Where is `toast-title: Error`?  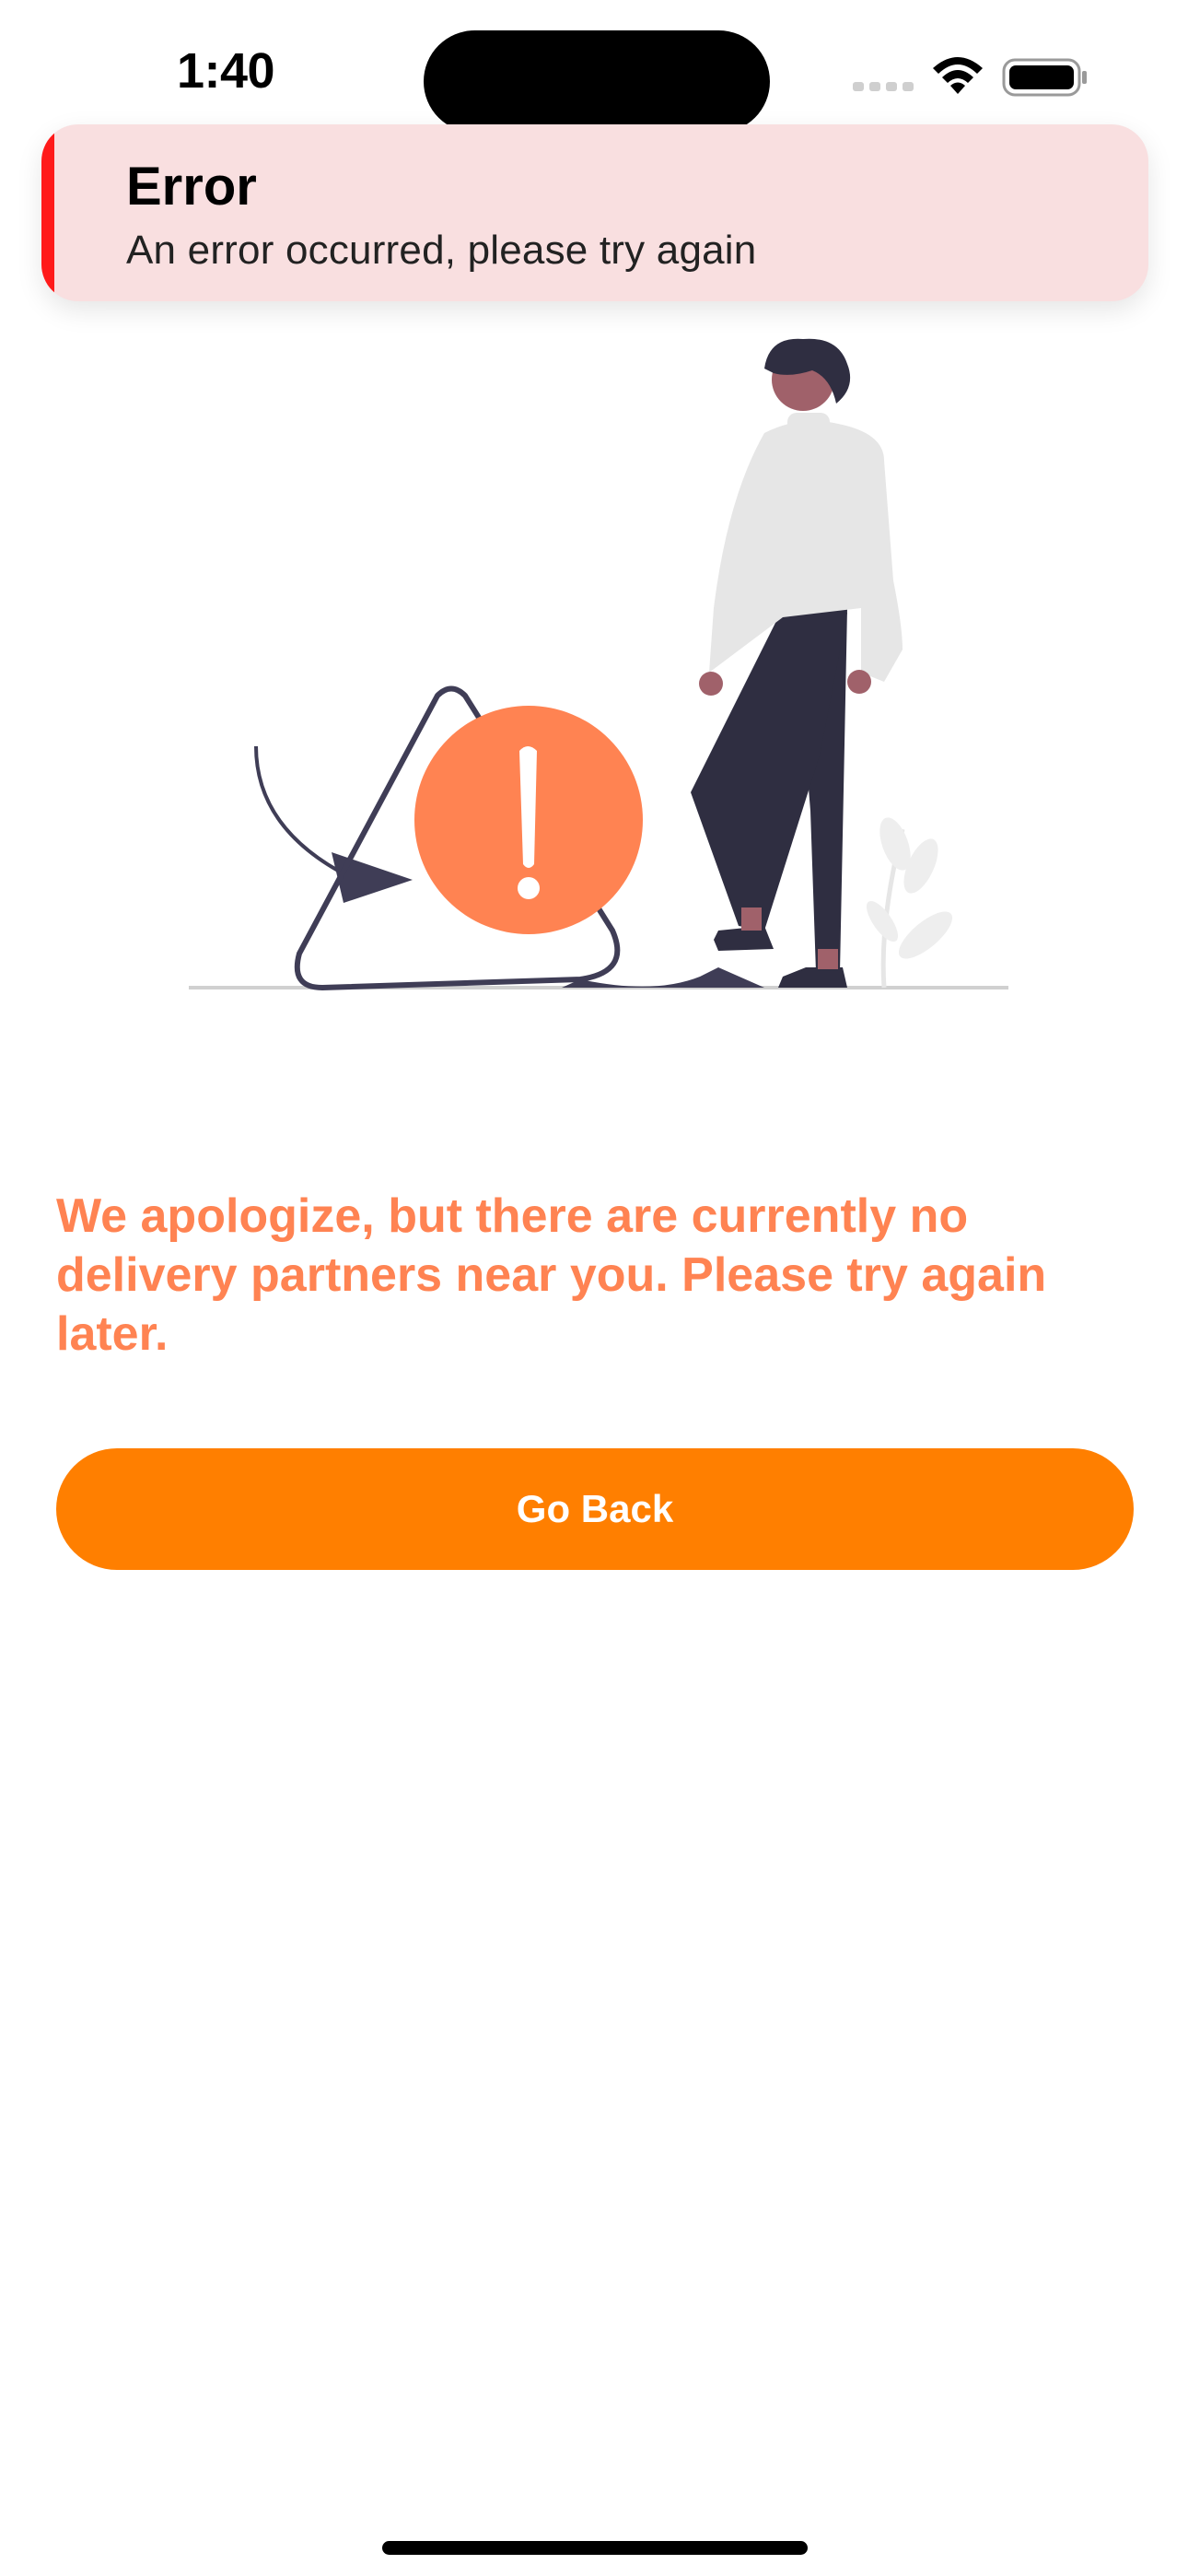
toast-title: Error is located at coordinates (191, 187).